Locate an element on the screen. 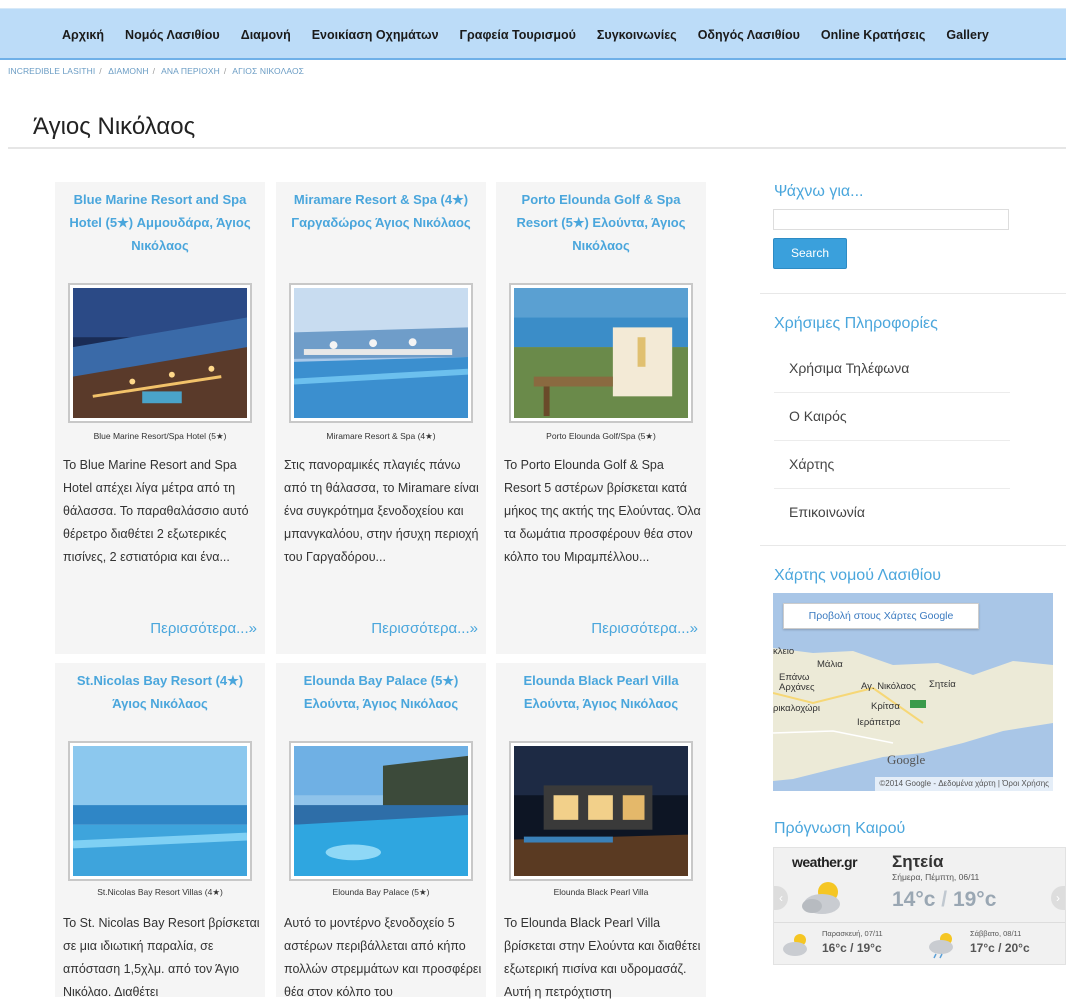  breadcrumb-item: ΑΝΑ ΠΕΡΙΟΧΗ is located at coordinates (190, 71).